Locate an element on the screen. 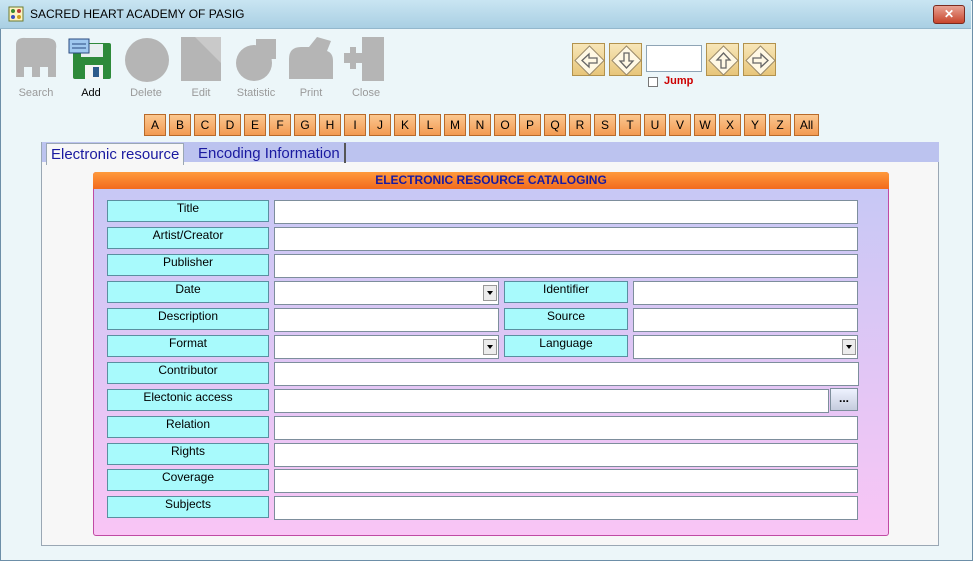  toolbar-label: Edit is located at coordinates (201, 93).